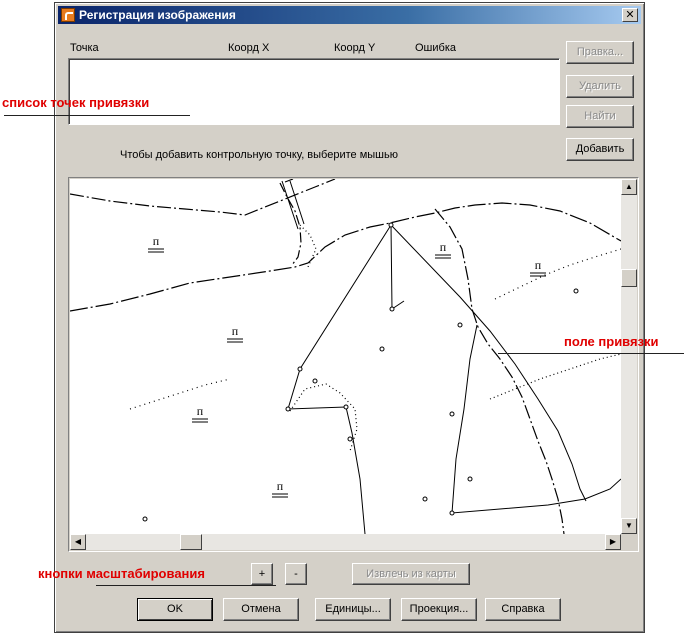 The height and width of the screenshot is (635, 684). I want to click on horizontal-scroll-thumb, so click(191, 542).